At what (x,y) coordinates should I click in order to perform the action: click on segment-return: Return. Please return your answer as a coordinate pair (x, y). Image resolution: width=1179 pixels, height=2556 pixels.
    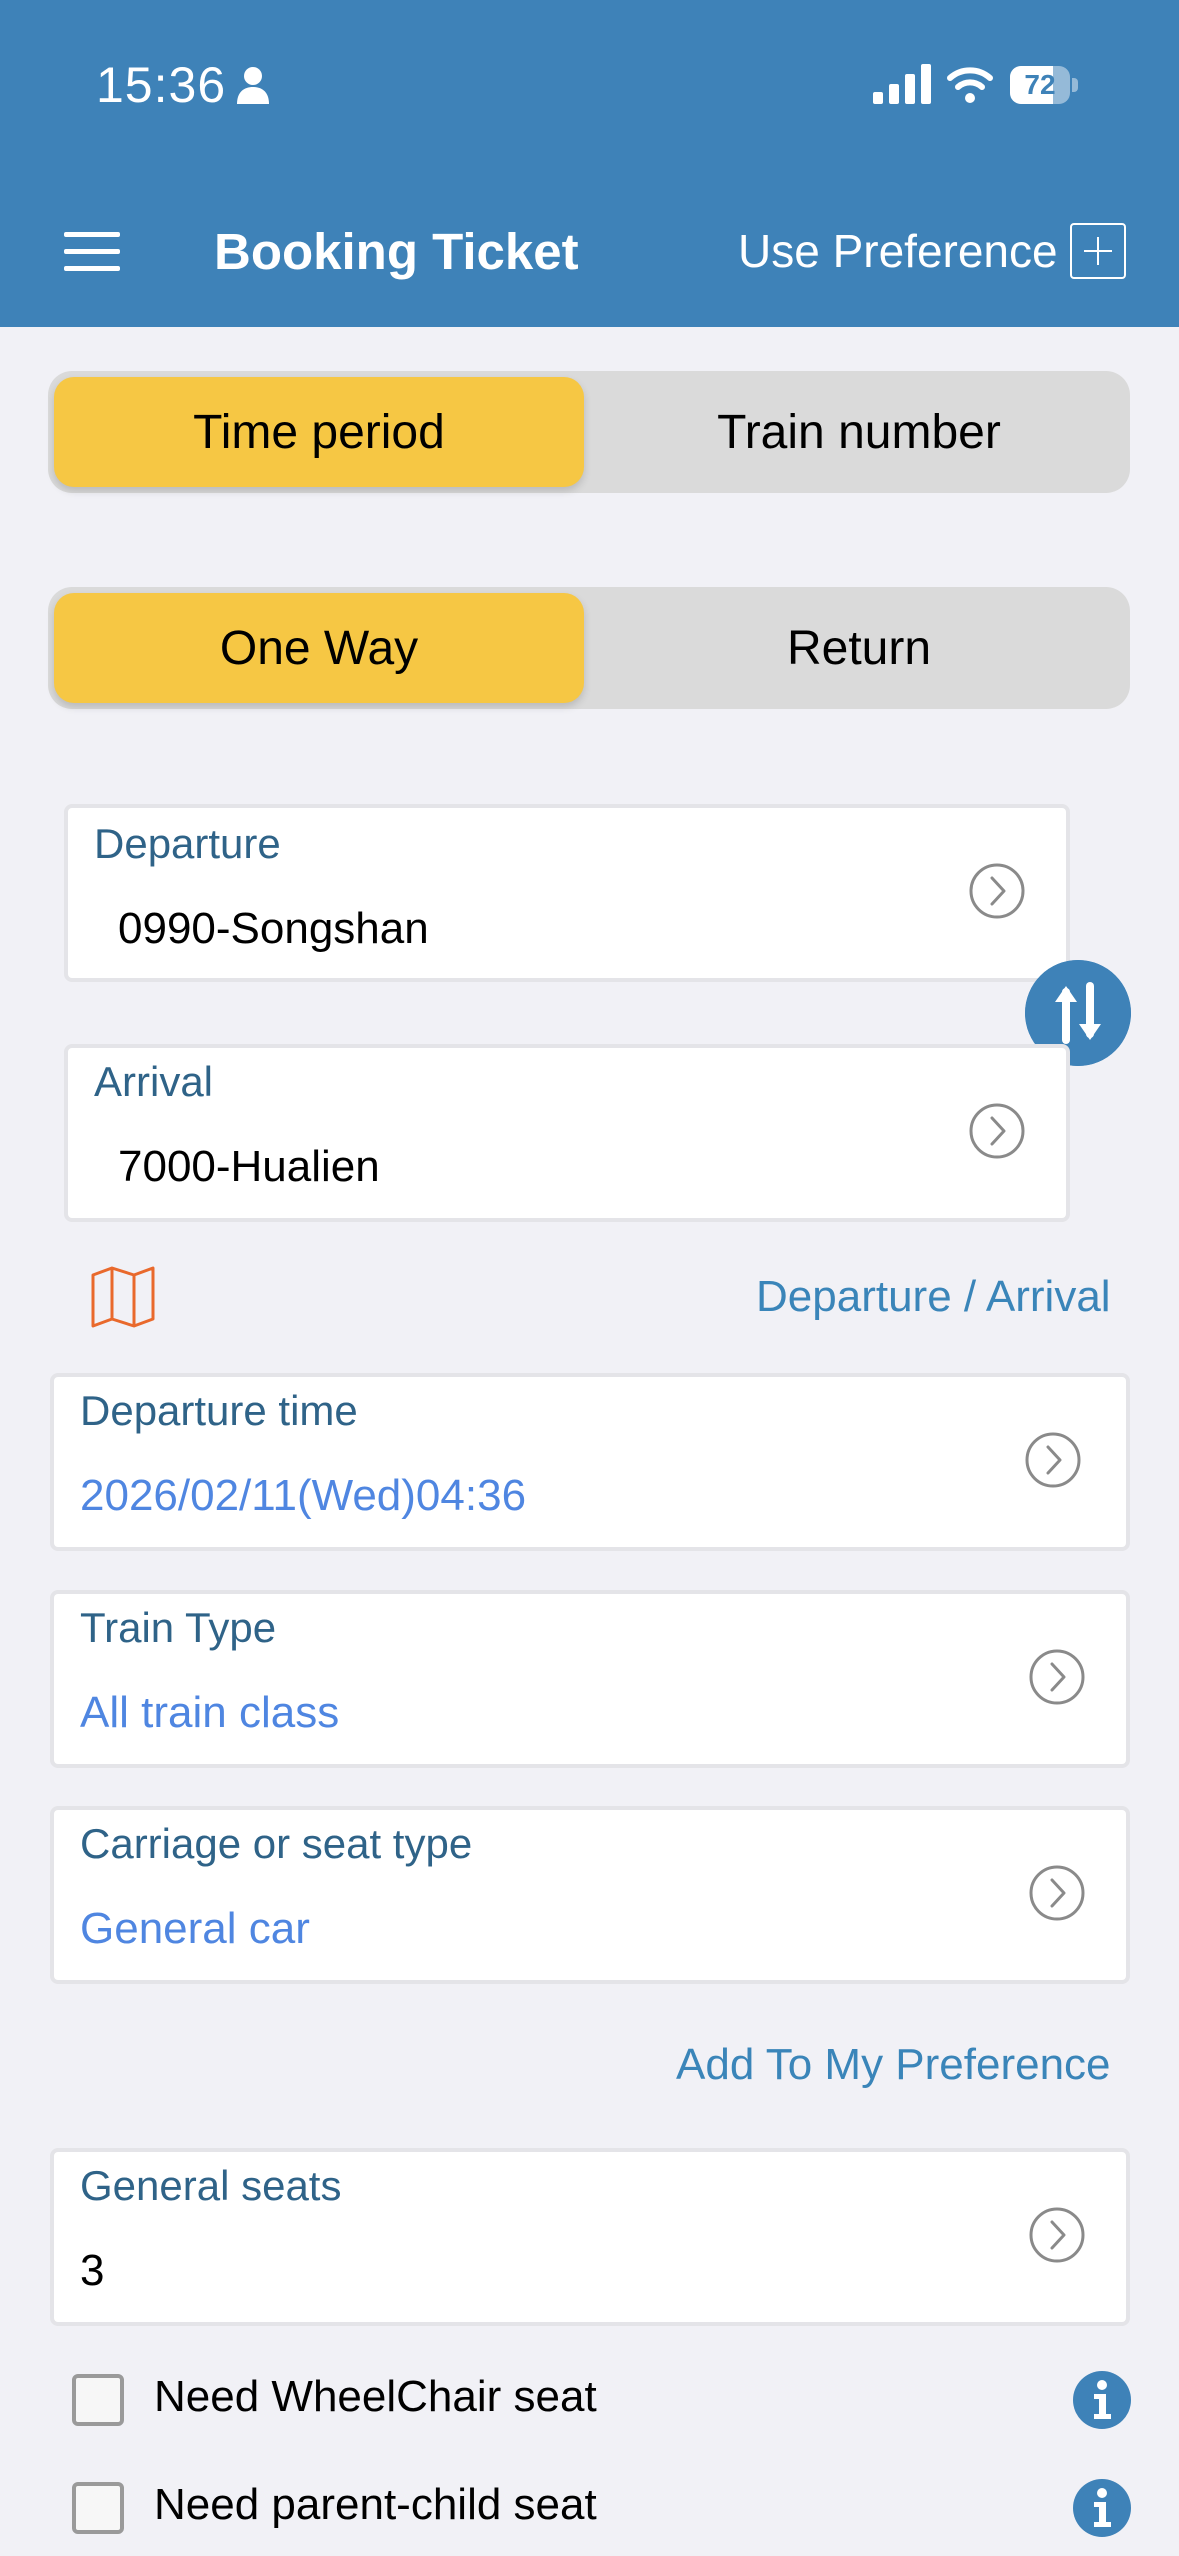
    Looking at the image, I should click on (859, 648).